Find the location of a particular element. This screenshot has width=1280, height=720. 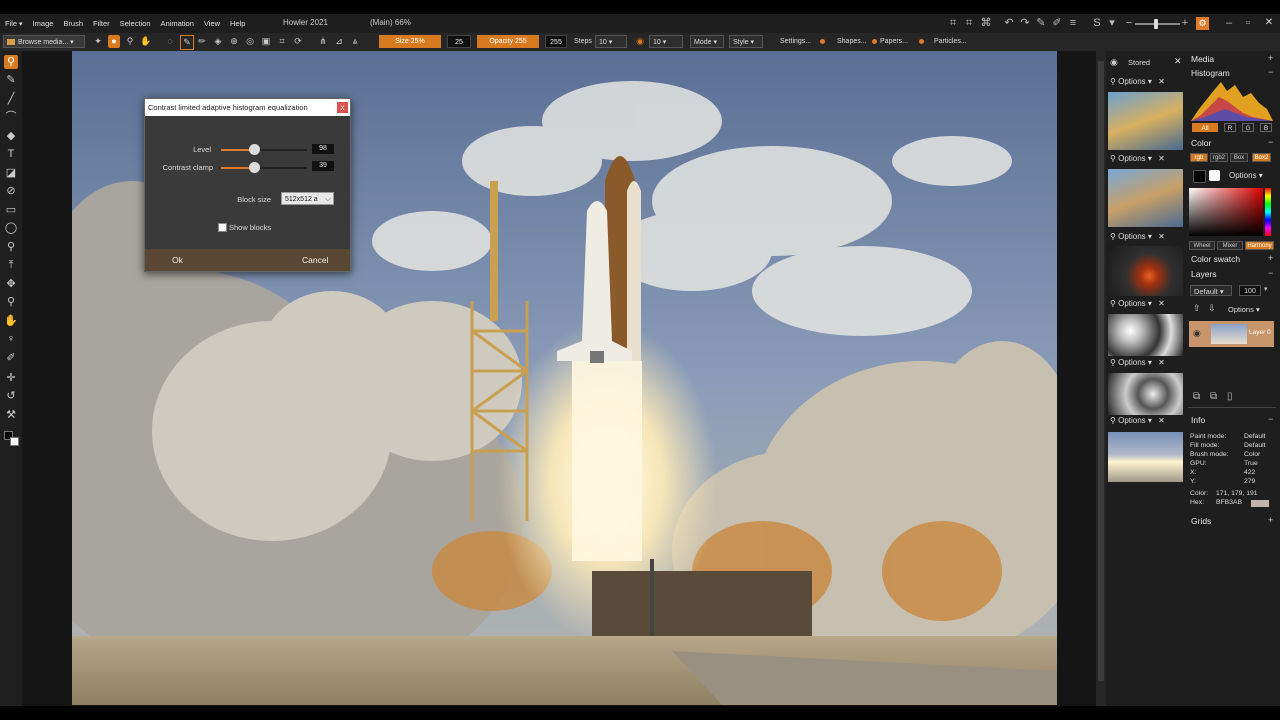

ellipse-select-icon: ◯ is located at coordinates (11, 228).